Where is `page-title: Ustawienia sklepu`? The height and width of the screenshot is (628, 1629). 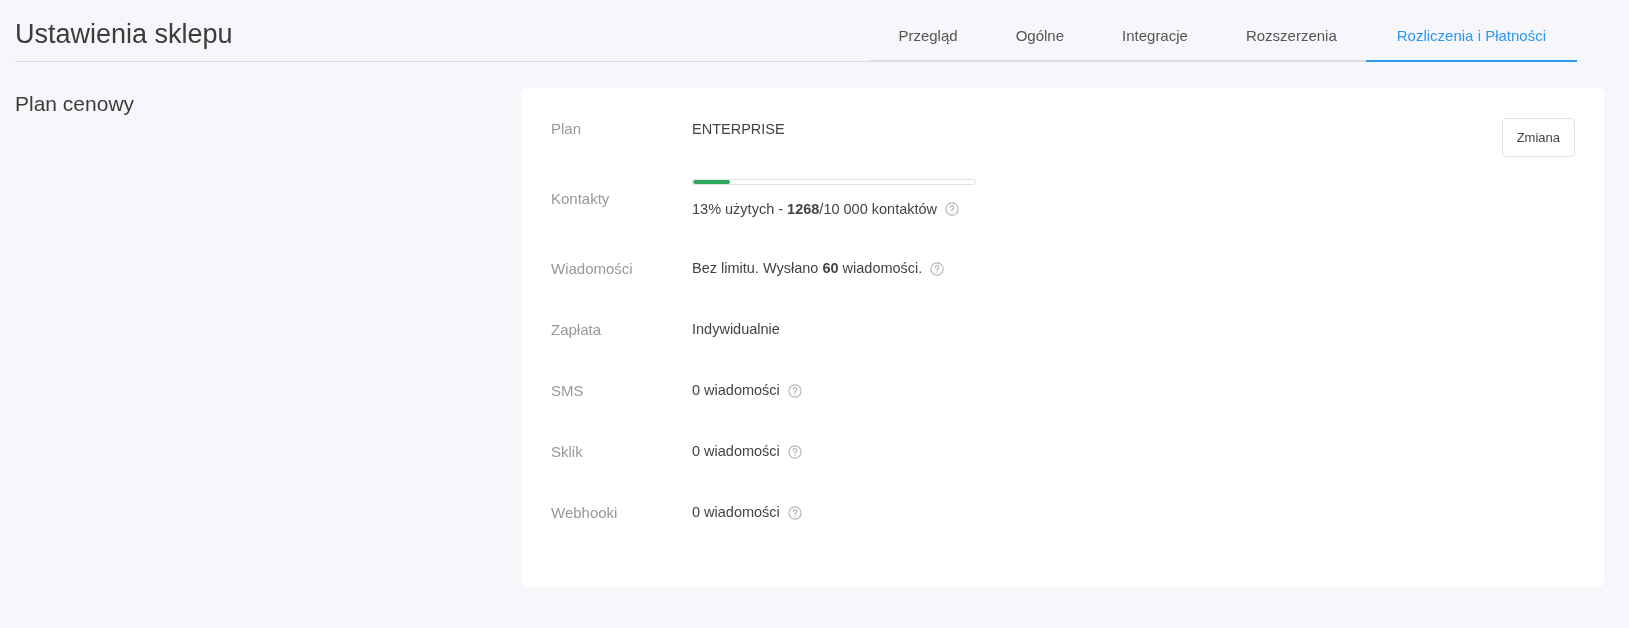
page-title: Ustawienia sklepu is located at coordinates (124, 34).